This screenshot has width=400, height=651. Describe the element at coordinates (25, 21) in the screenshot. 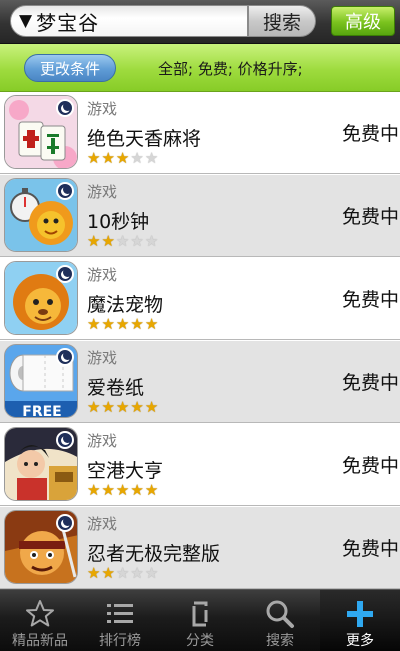

I see `dropdown-arrow-icon: ▼` at that location.